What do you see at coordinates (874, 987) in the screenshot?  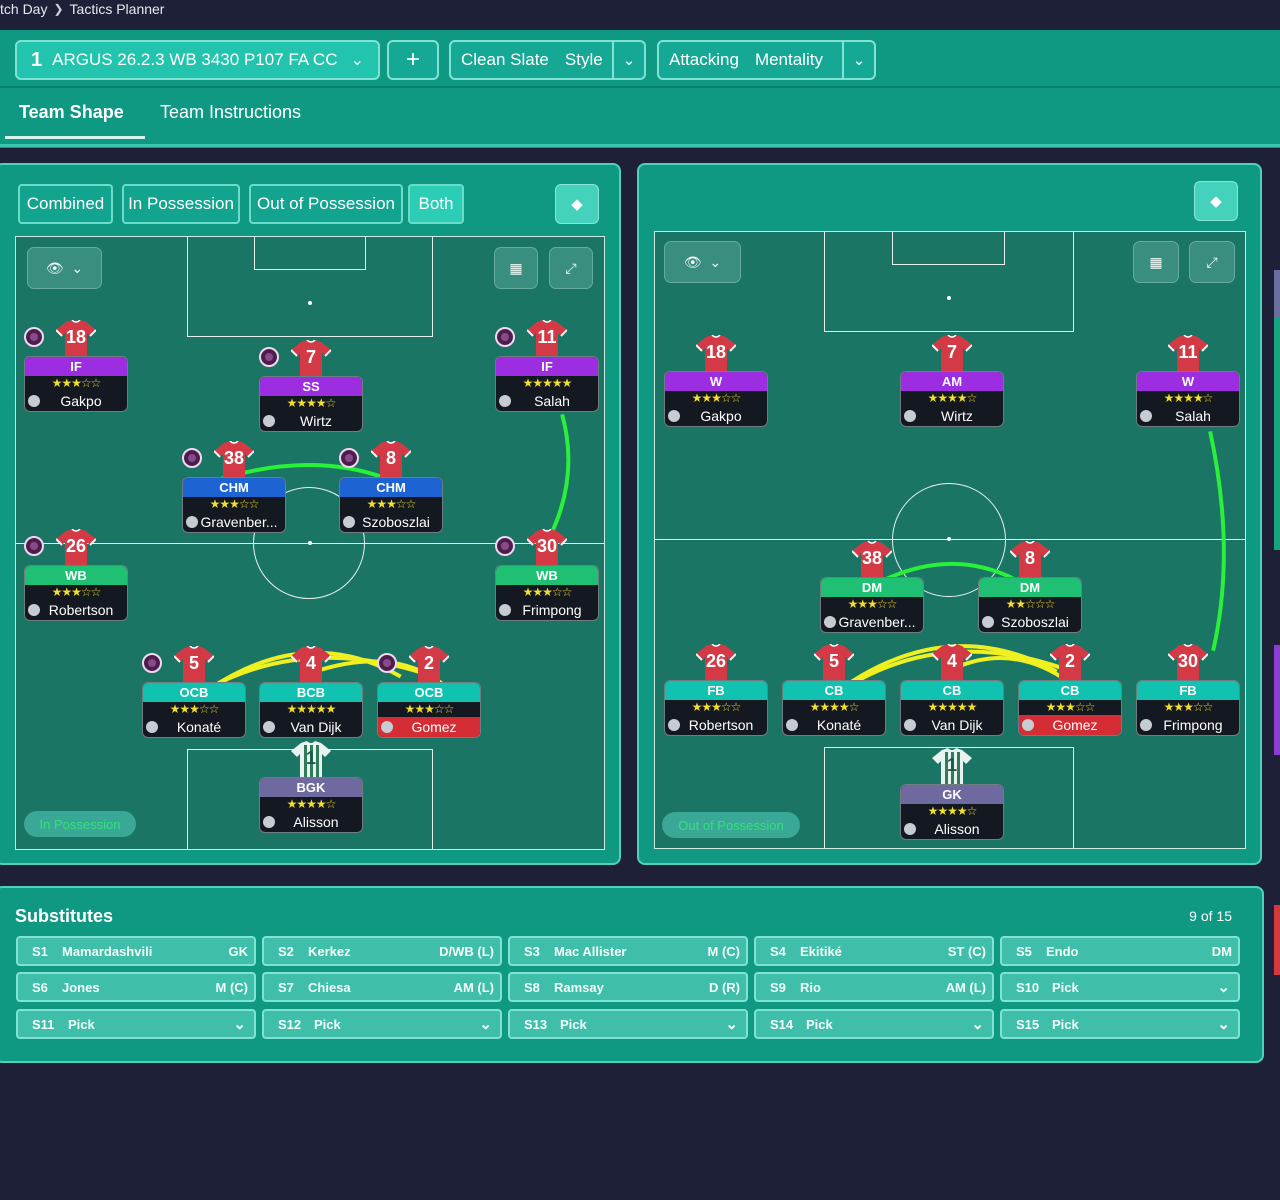 I see `substitute-slot: S9 Rio AM (L)` at bounding box center [874, 987].